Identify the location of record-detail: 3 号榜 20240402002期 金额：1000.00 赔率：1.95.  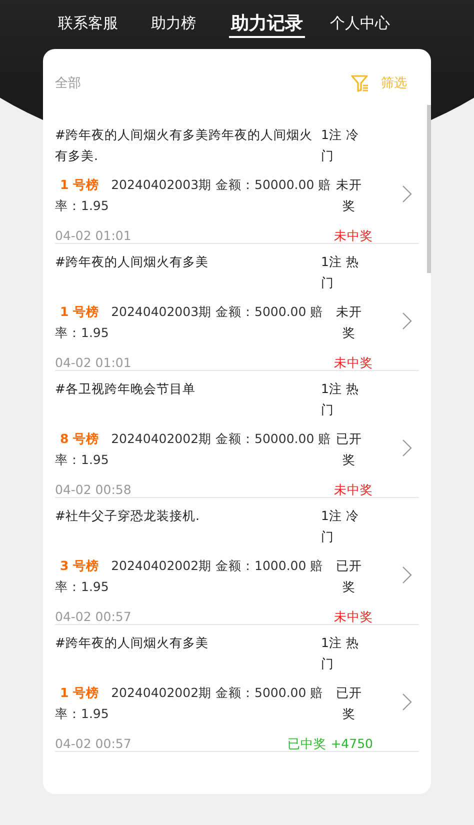
(189, 576).